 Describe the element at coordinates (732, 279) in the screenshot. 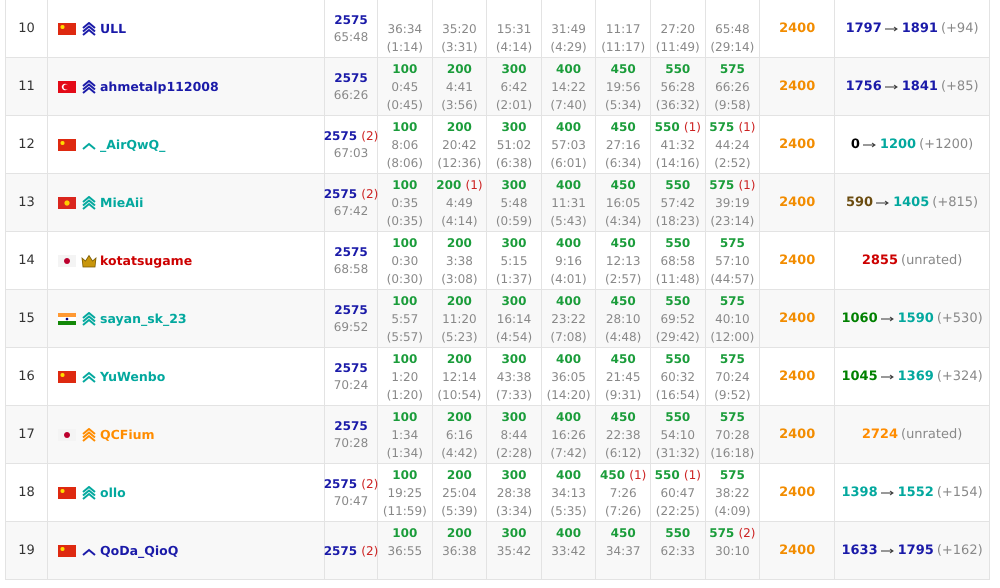

I see `time-delta: (44:57)` at that location.